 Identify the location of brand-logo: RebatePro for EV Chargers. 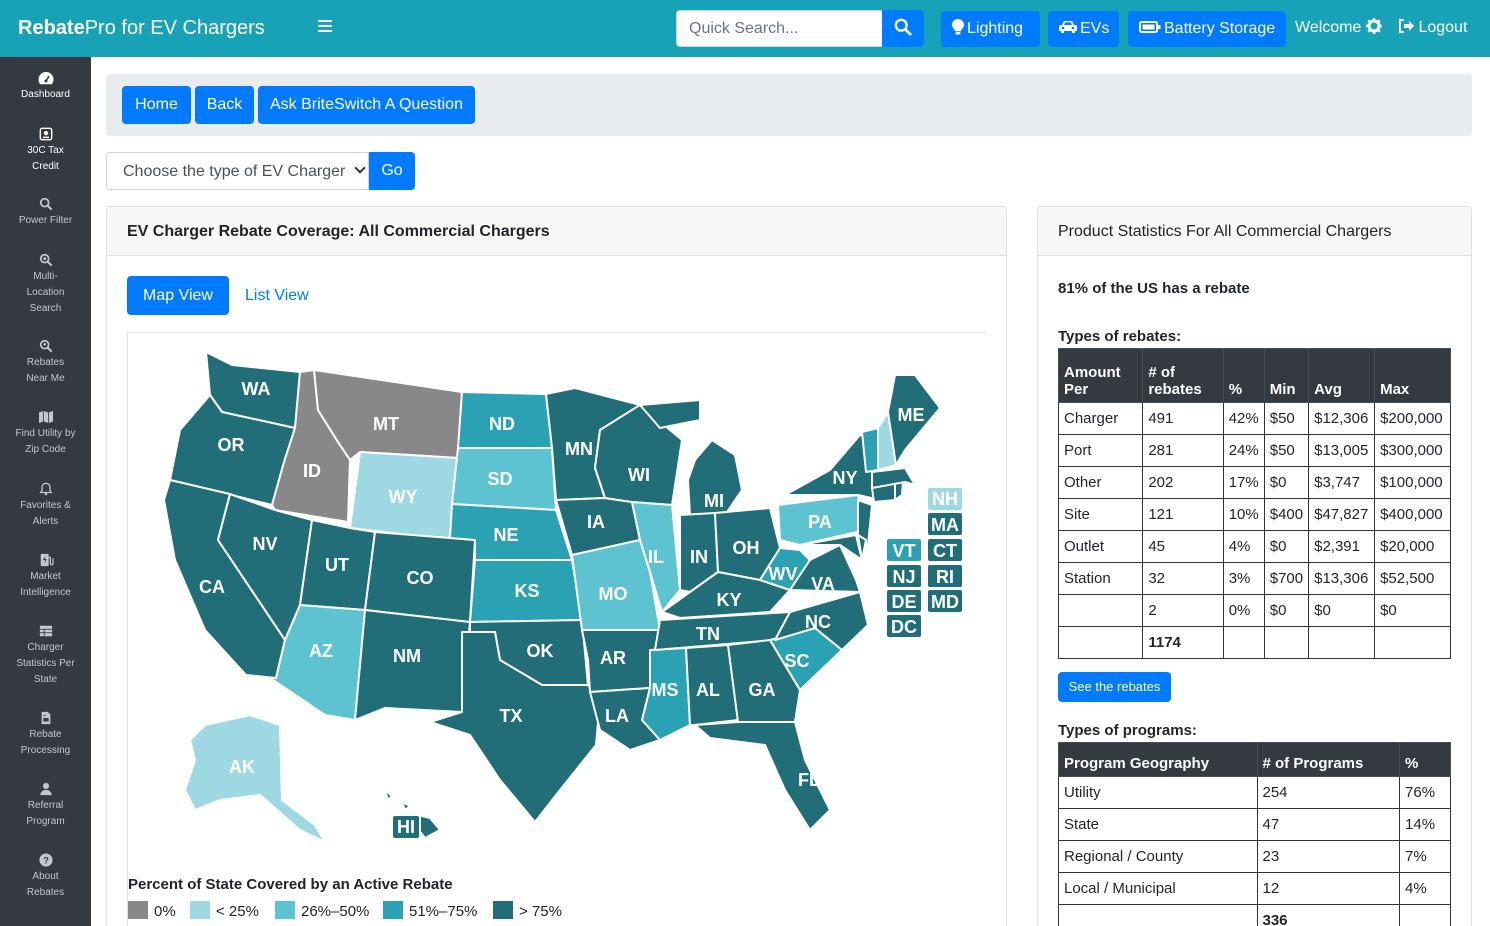
(141, 28).